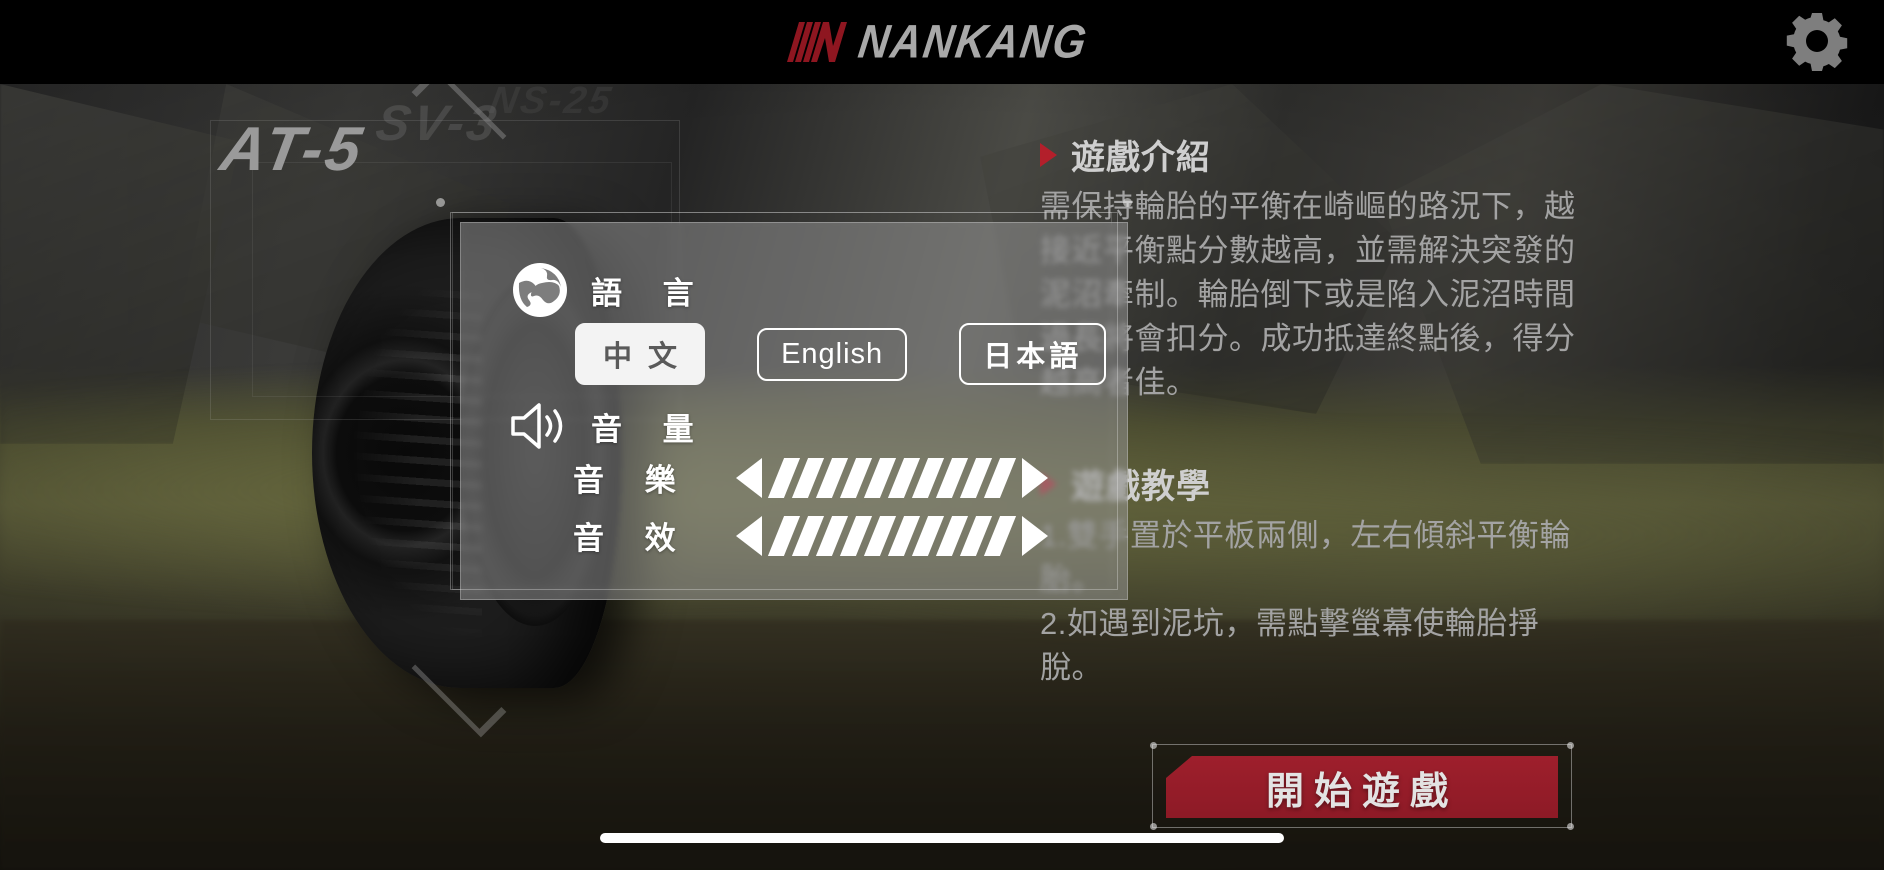 Image resolution: width=1884 pixels, height=870 pixels. I want to click on tire-model-front: AT-5, so click(292, 149).